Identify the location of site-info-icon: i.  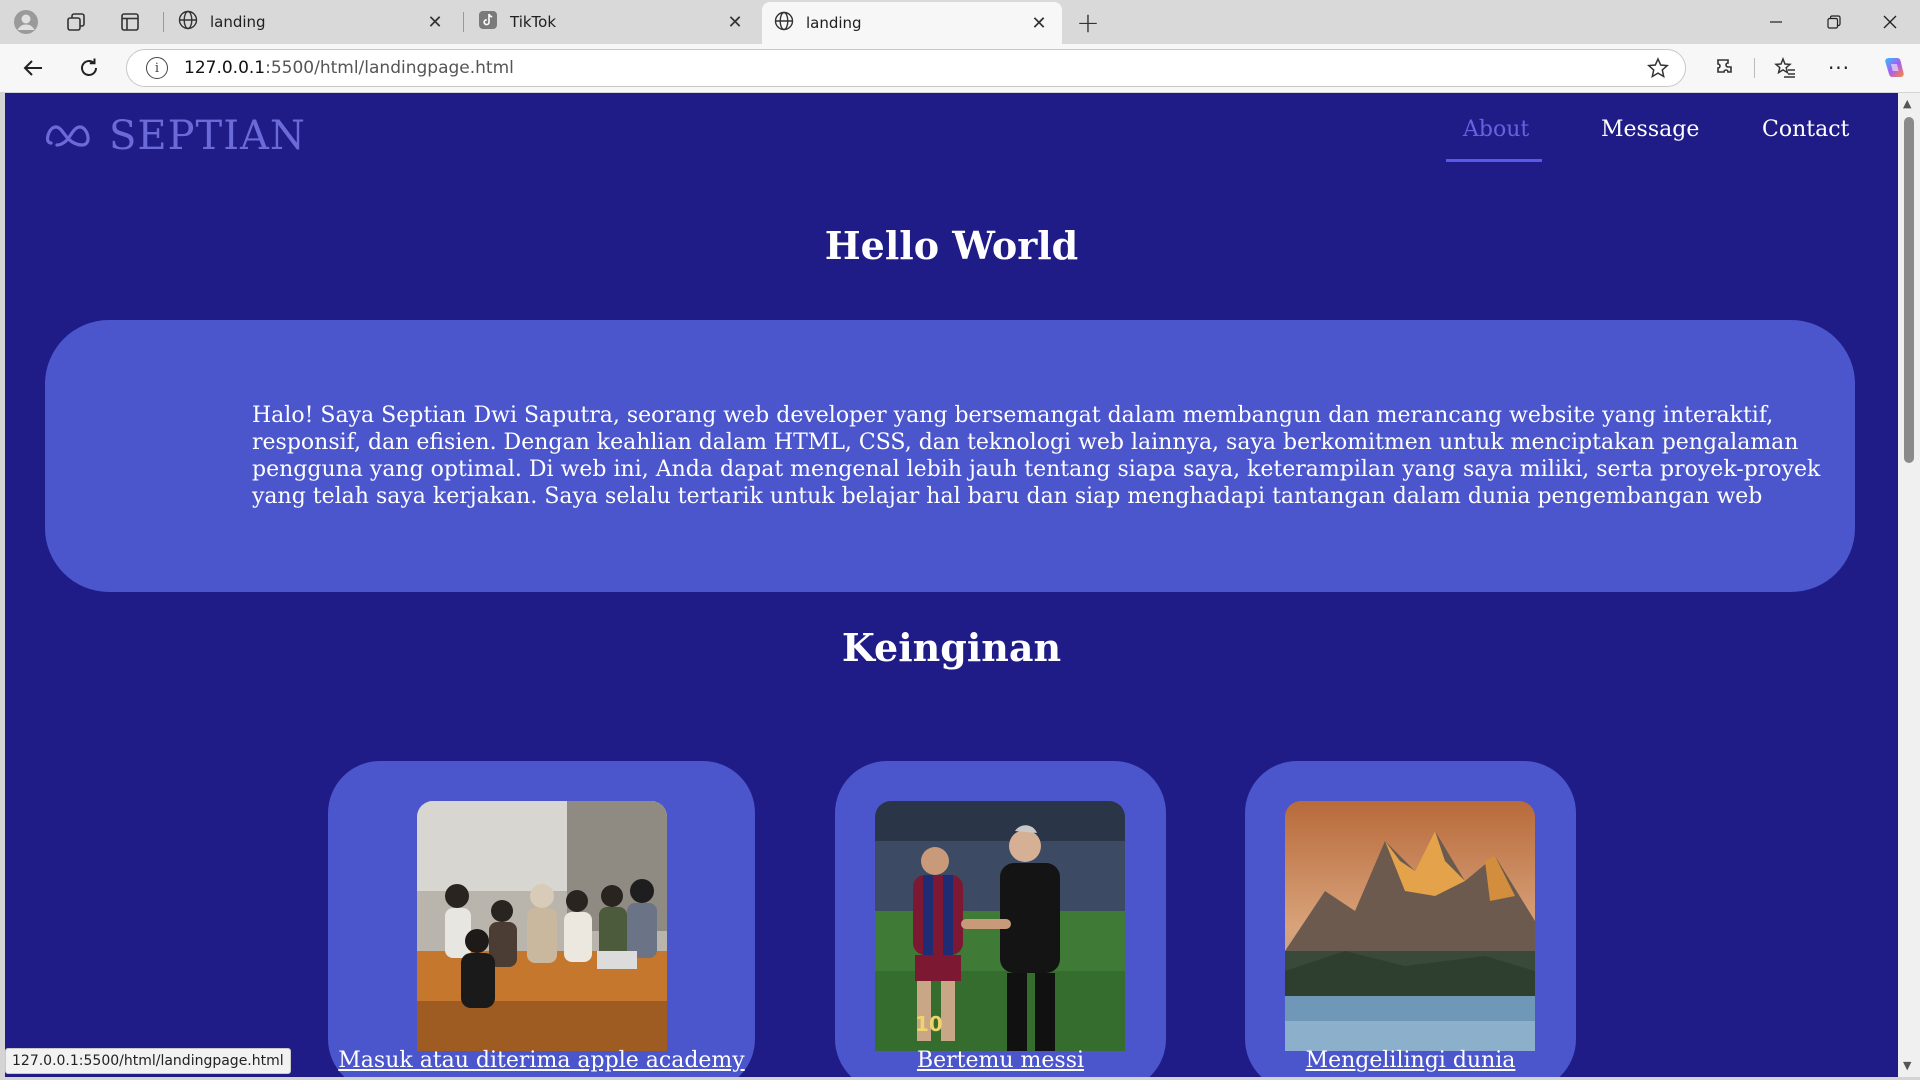
(157, 68).